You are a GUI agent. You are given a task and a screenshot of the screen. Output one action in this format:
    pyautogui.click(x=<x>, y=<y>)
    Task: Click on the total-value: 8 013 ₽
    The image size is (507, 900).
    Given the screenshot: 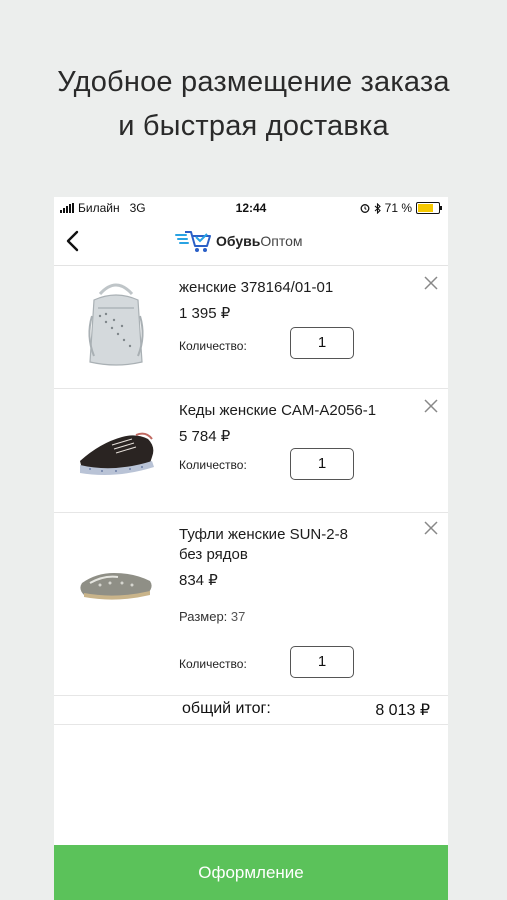 What is the action you would take?
    pyautogui.click(x=402, y=710)
    